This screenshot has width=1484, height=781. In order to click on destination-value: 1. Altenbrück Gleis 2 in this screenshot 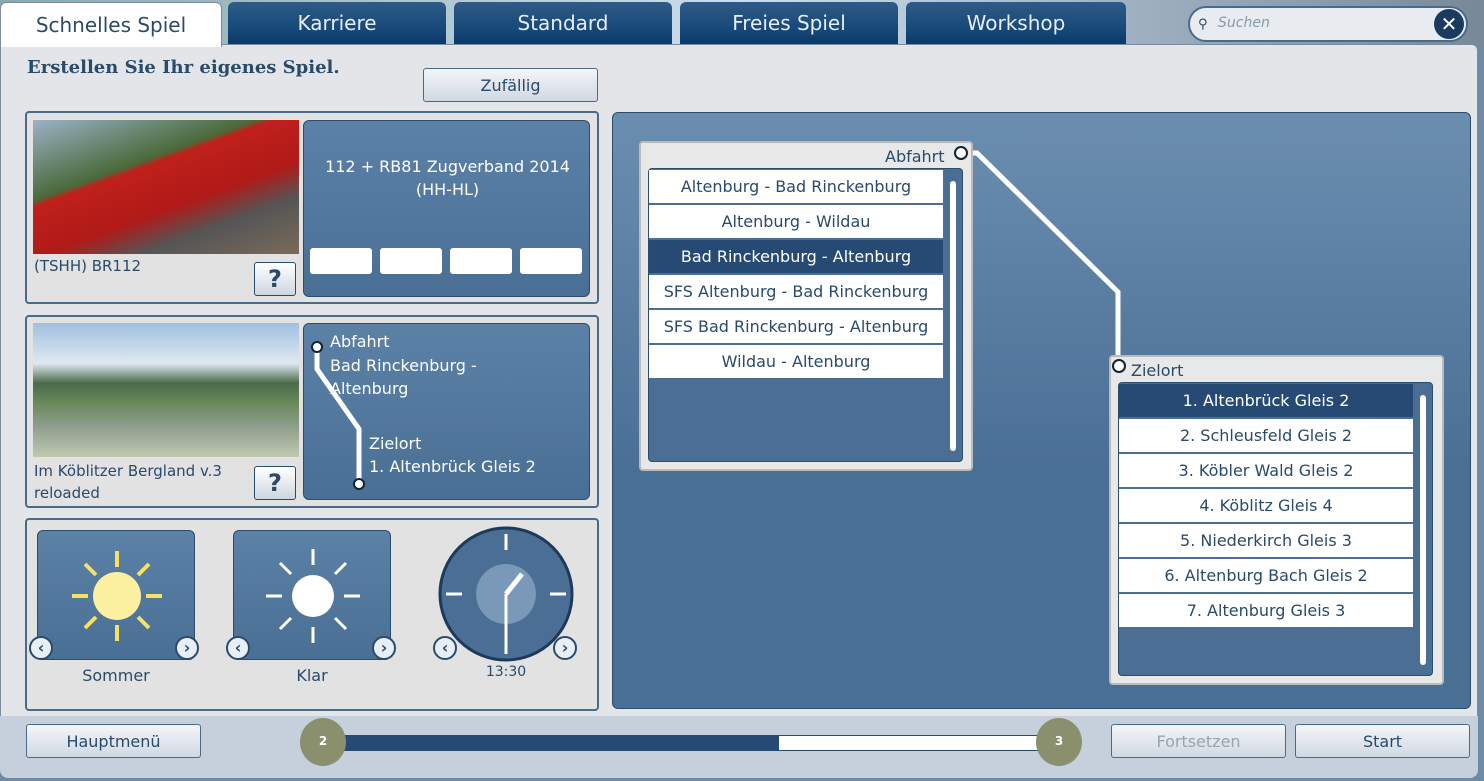, I will do `click(452, 466)`.